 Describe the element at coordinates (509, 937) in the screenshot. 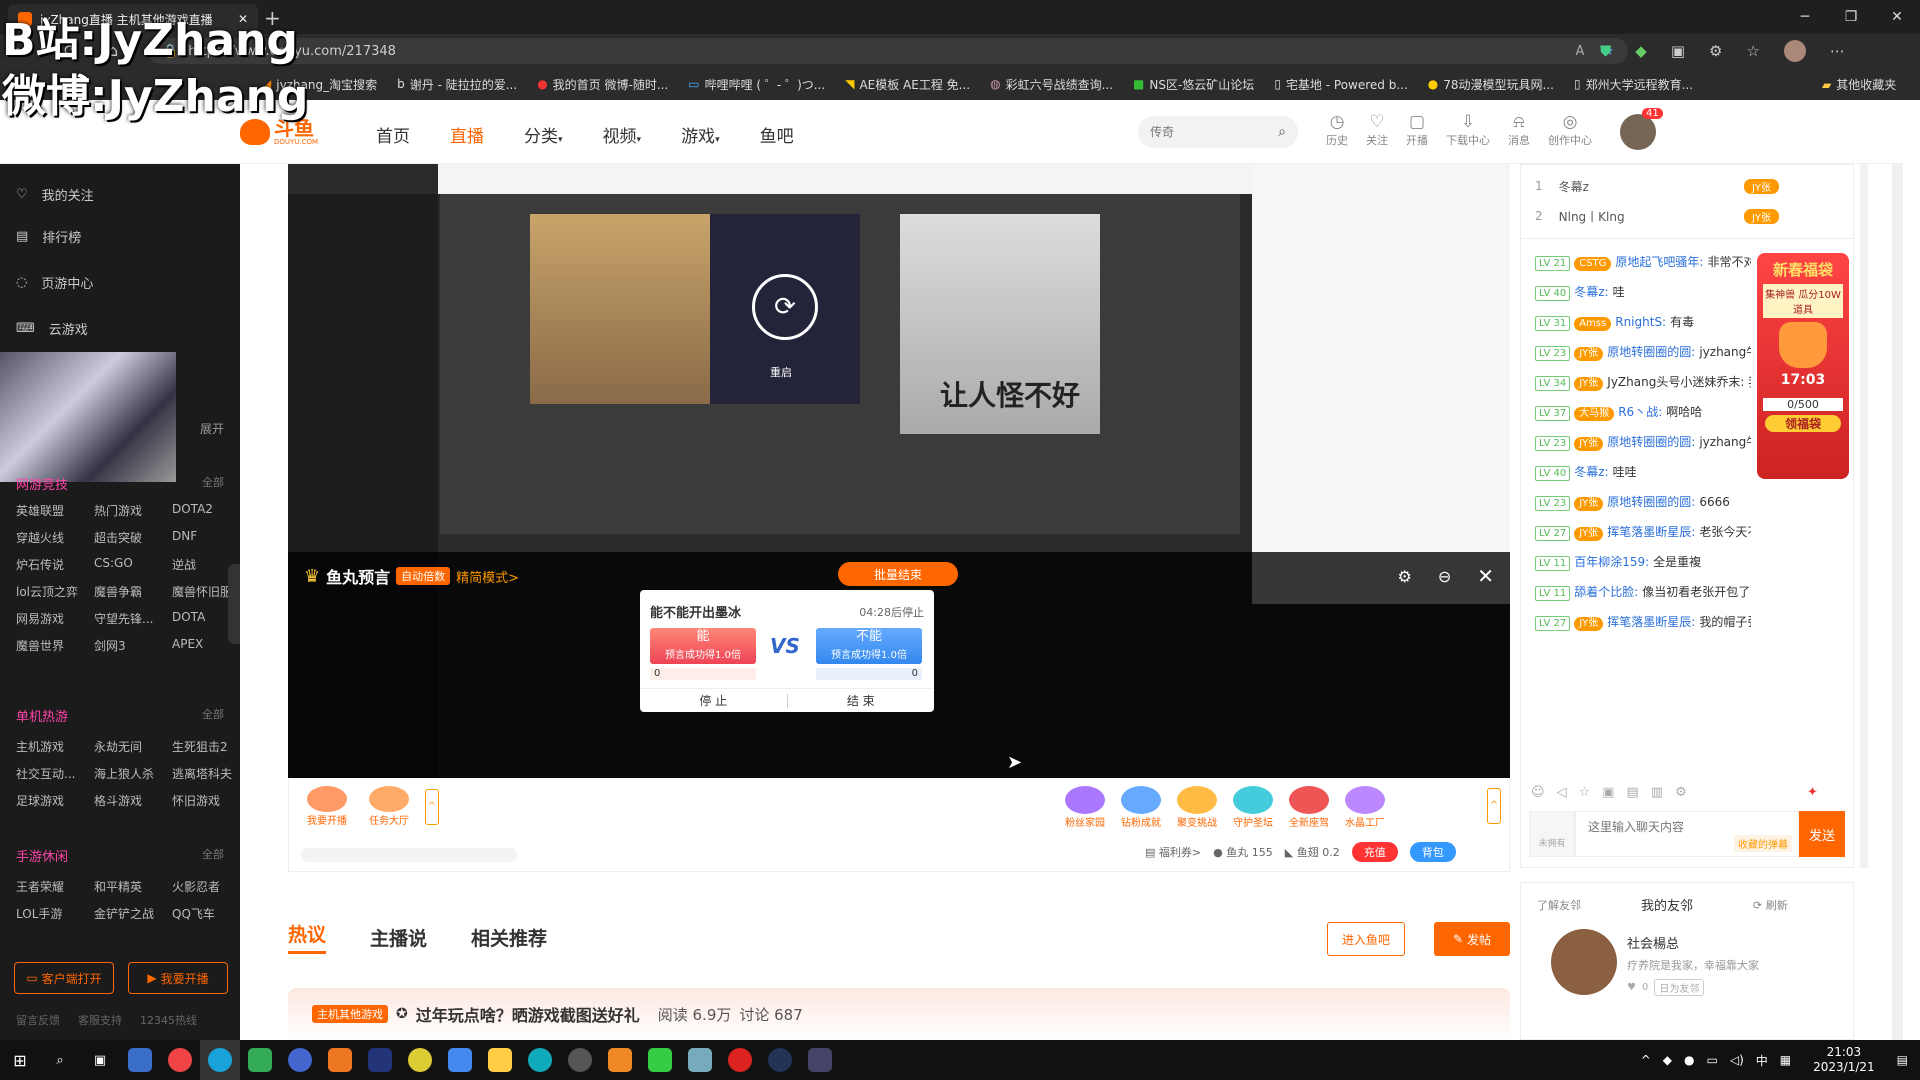

I see `tab-related: 相关推荐` at that location.